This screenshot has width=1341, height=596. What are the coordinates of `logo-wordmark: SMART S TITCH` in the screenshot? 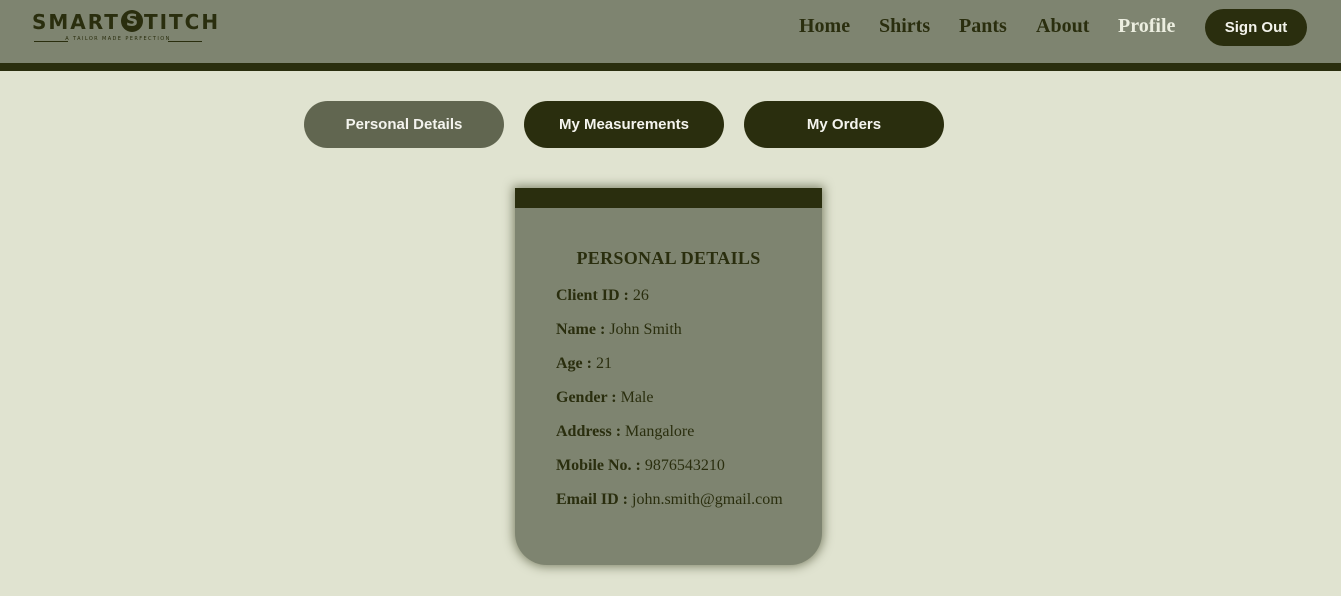 It's located at (126, 22).